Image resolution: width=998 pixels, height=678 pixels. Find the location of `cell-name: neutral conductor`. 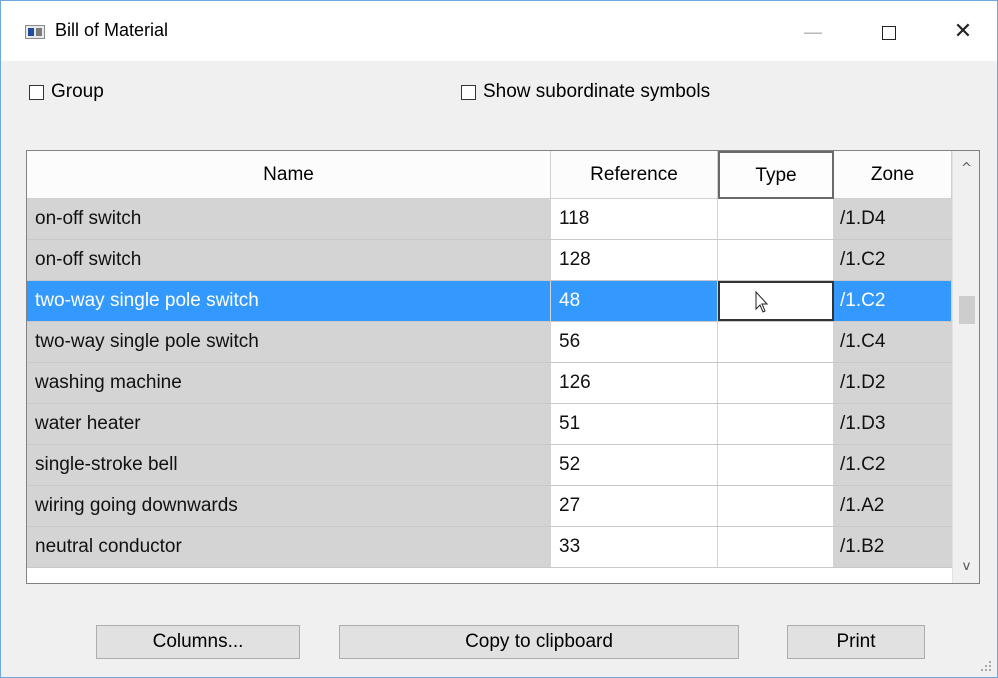

cell-name: neutral conductor is located at coordinates (289, 547).